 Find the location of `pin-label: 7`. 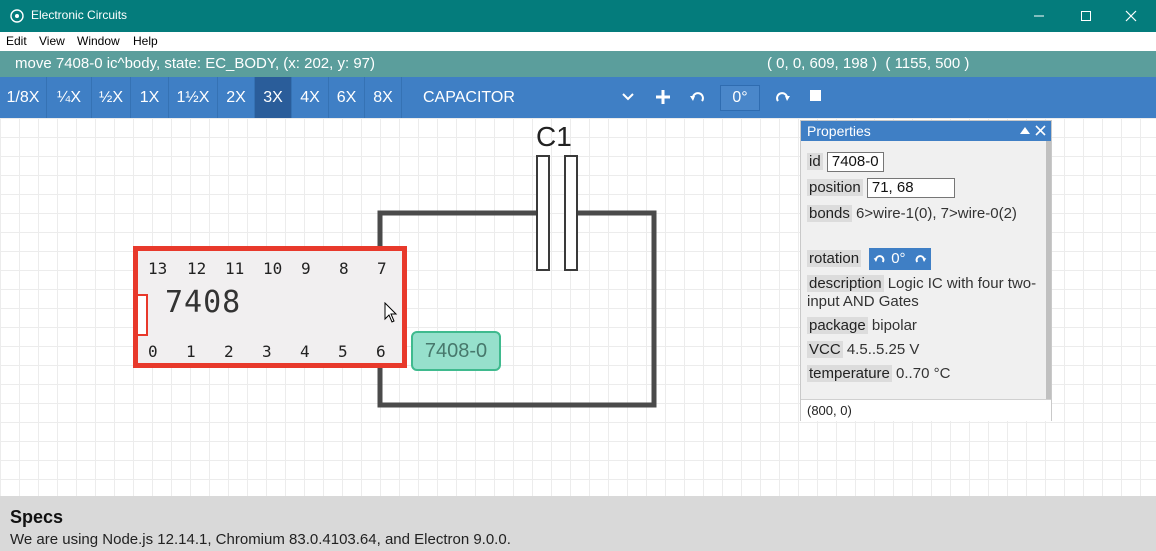

pin-label: 7 is located at coordinates (382, 268).